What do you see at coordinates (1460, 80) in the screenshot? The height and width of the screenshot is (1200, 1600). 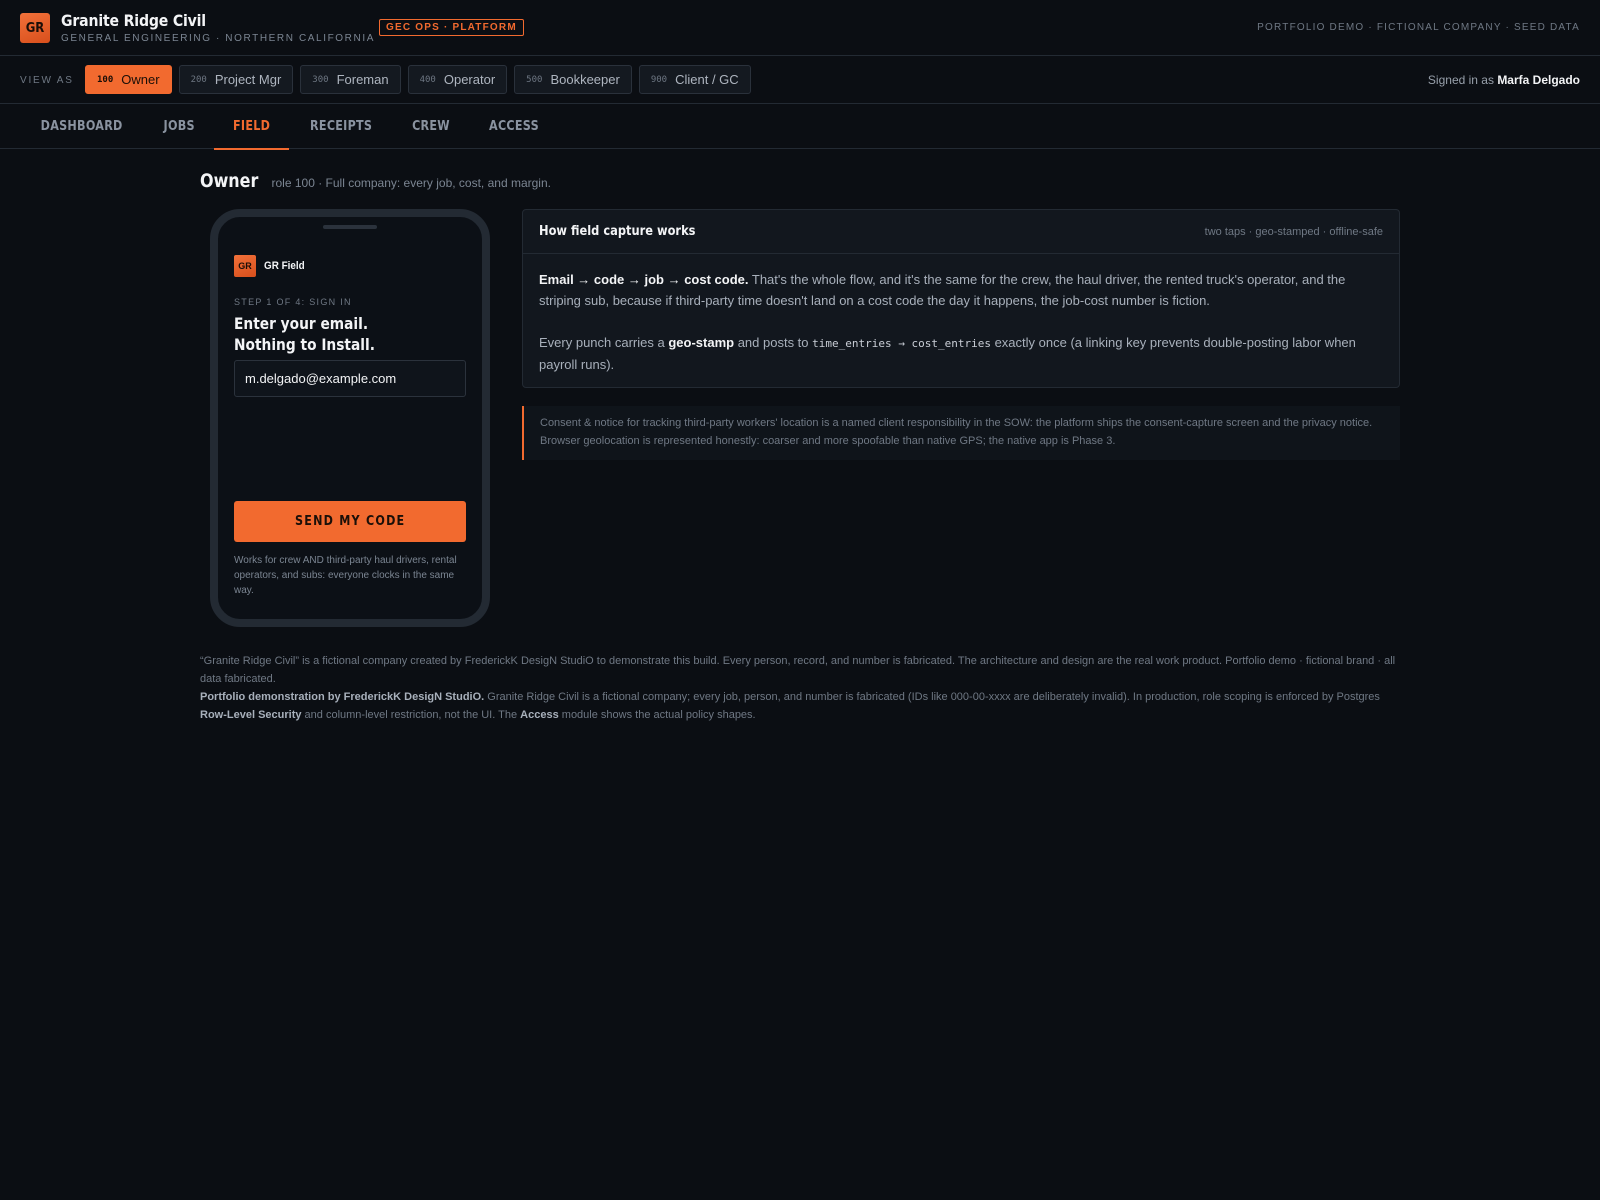 I see `signed-in-prefix: Signed in as` at bounding box center [1460, 80].